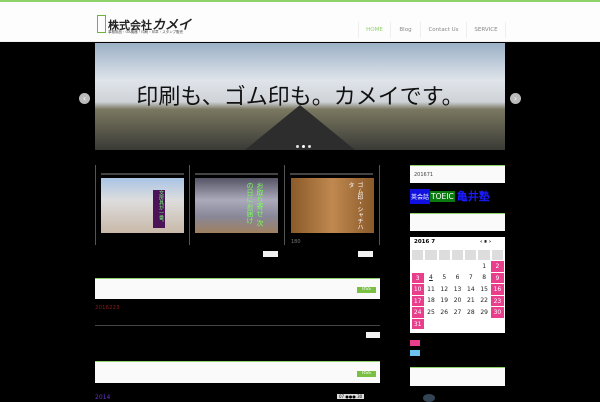  What do you see at coordinates (497, 266) in the screenshot?
I see `calendar-day: 2` at bounding box center [497, 266].